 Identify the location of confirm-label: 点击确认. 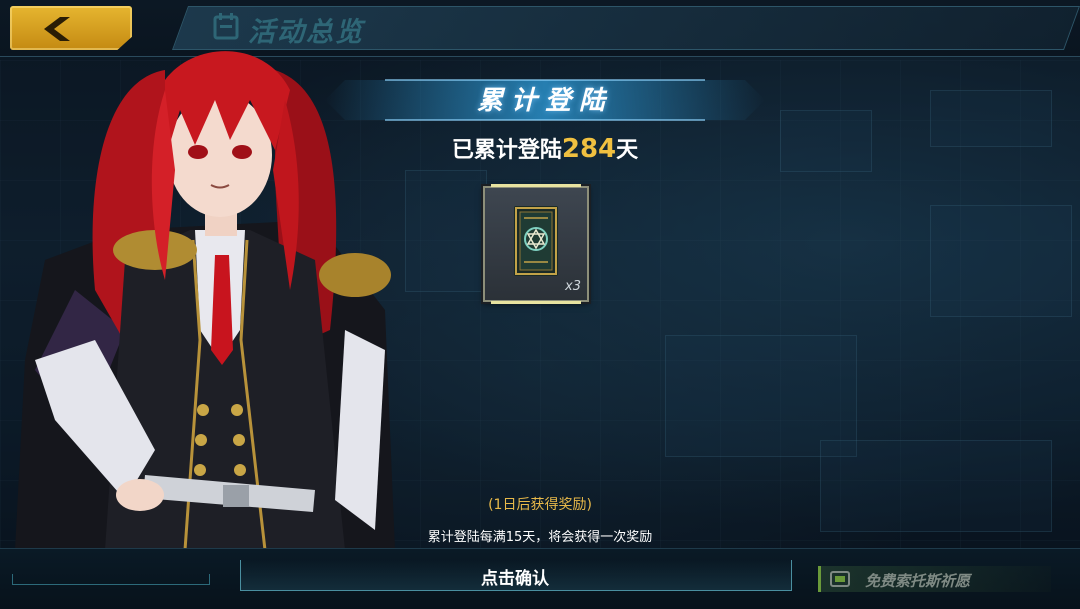
(515, 576).